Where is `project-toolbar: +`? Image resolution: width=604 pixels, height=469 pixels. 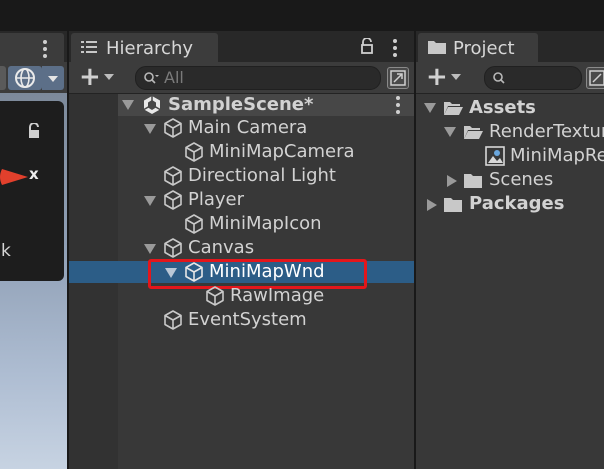
project-toolbar: + is located at coordinates (510, 78).